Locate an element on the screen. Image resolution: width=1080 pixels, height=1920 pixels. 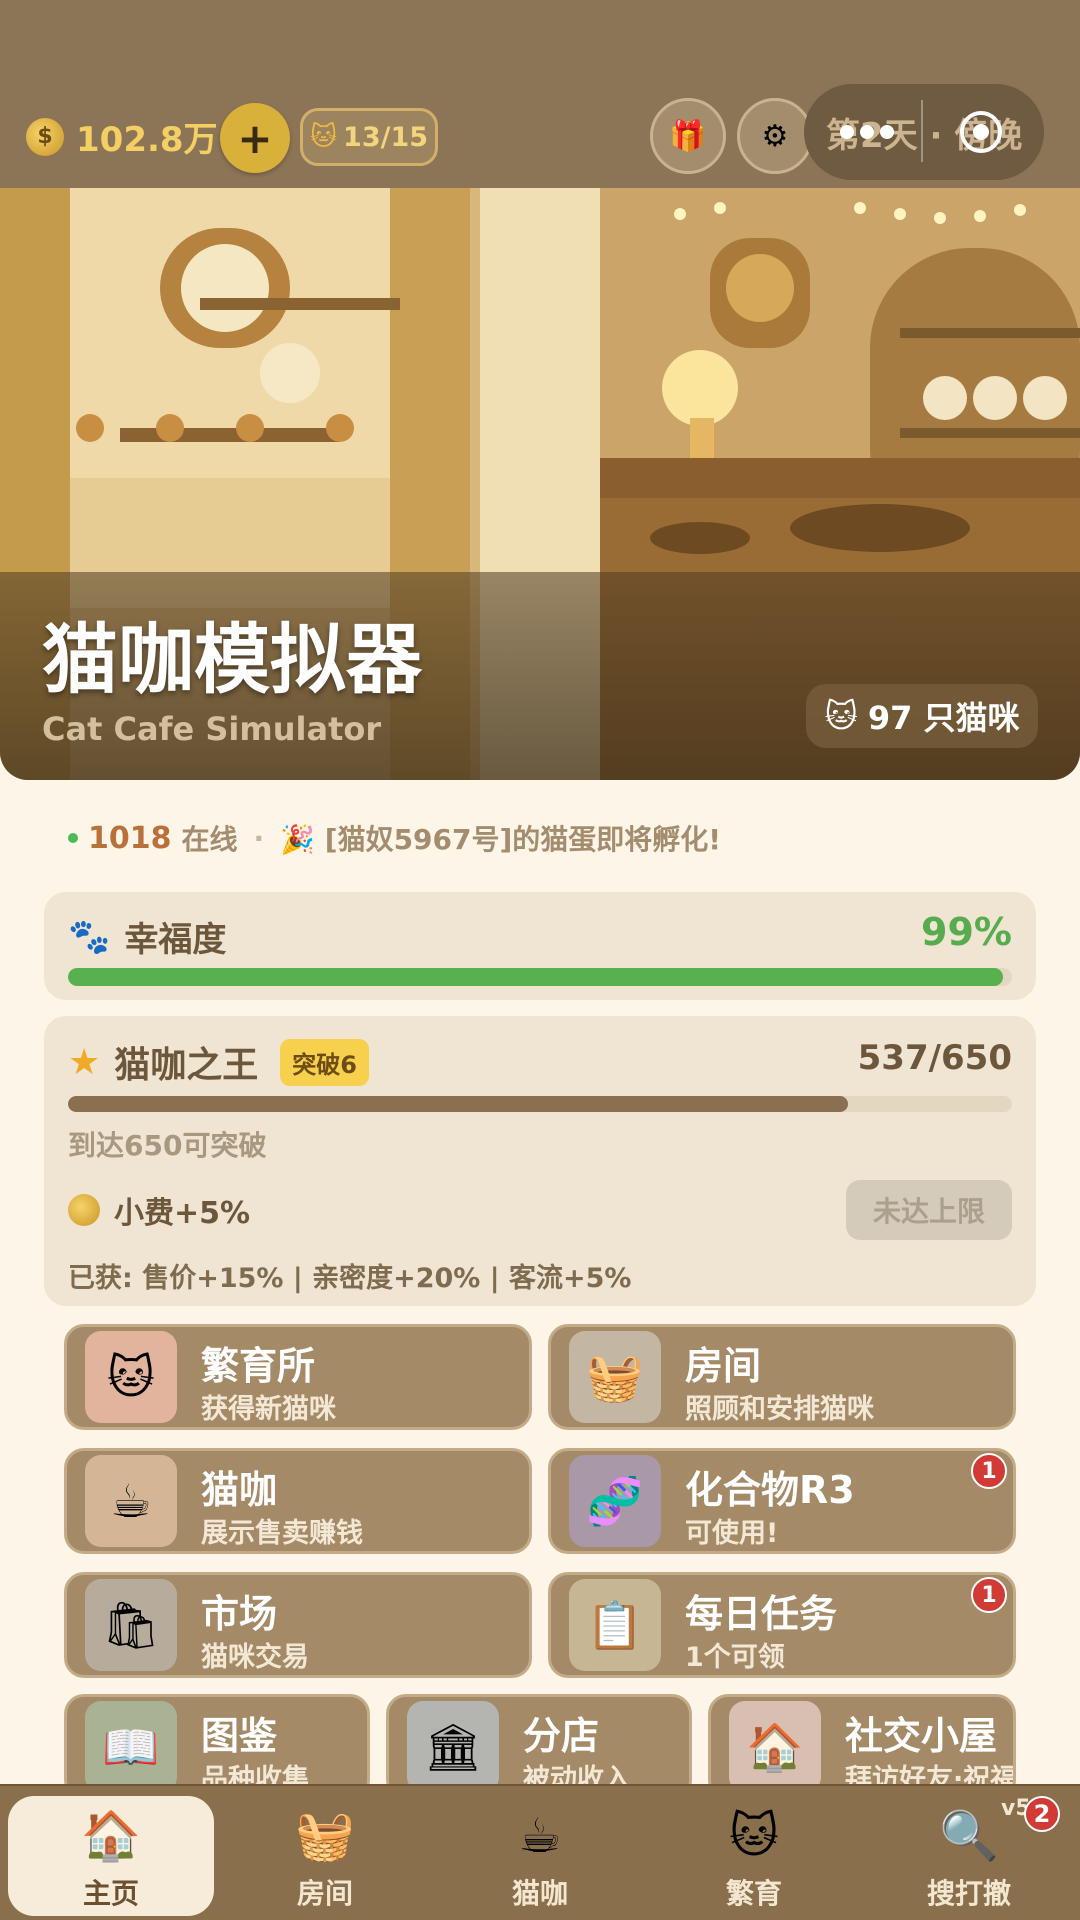
breakthrough-badge: 突破6 is located at coordinates (324, 1062).